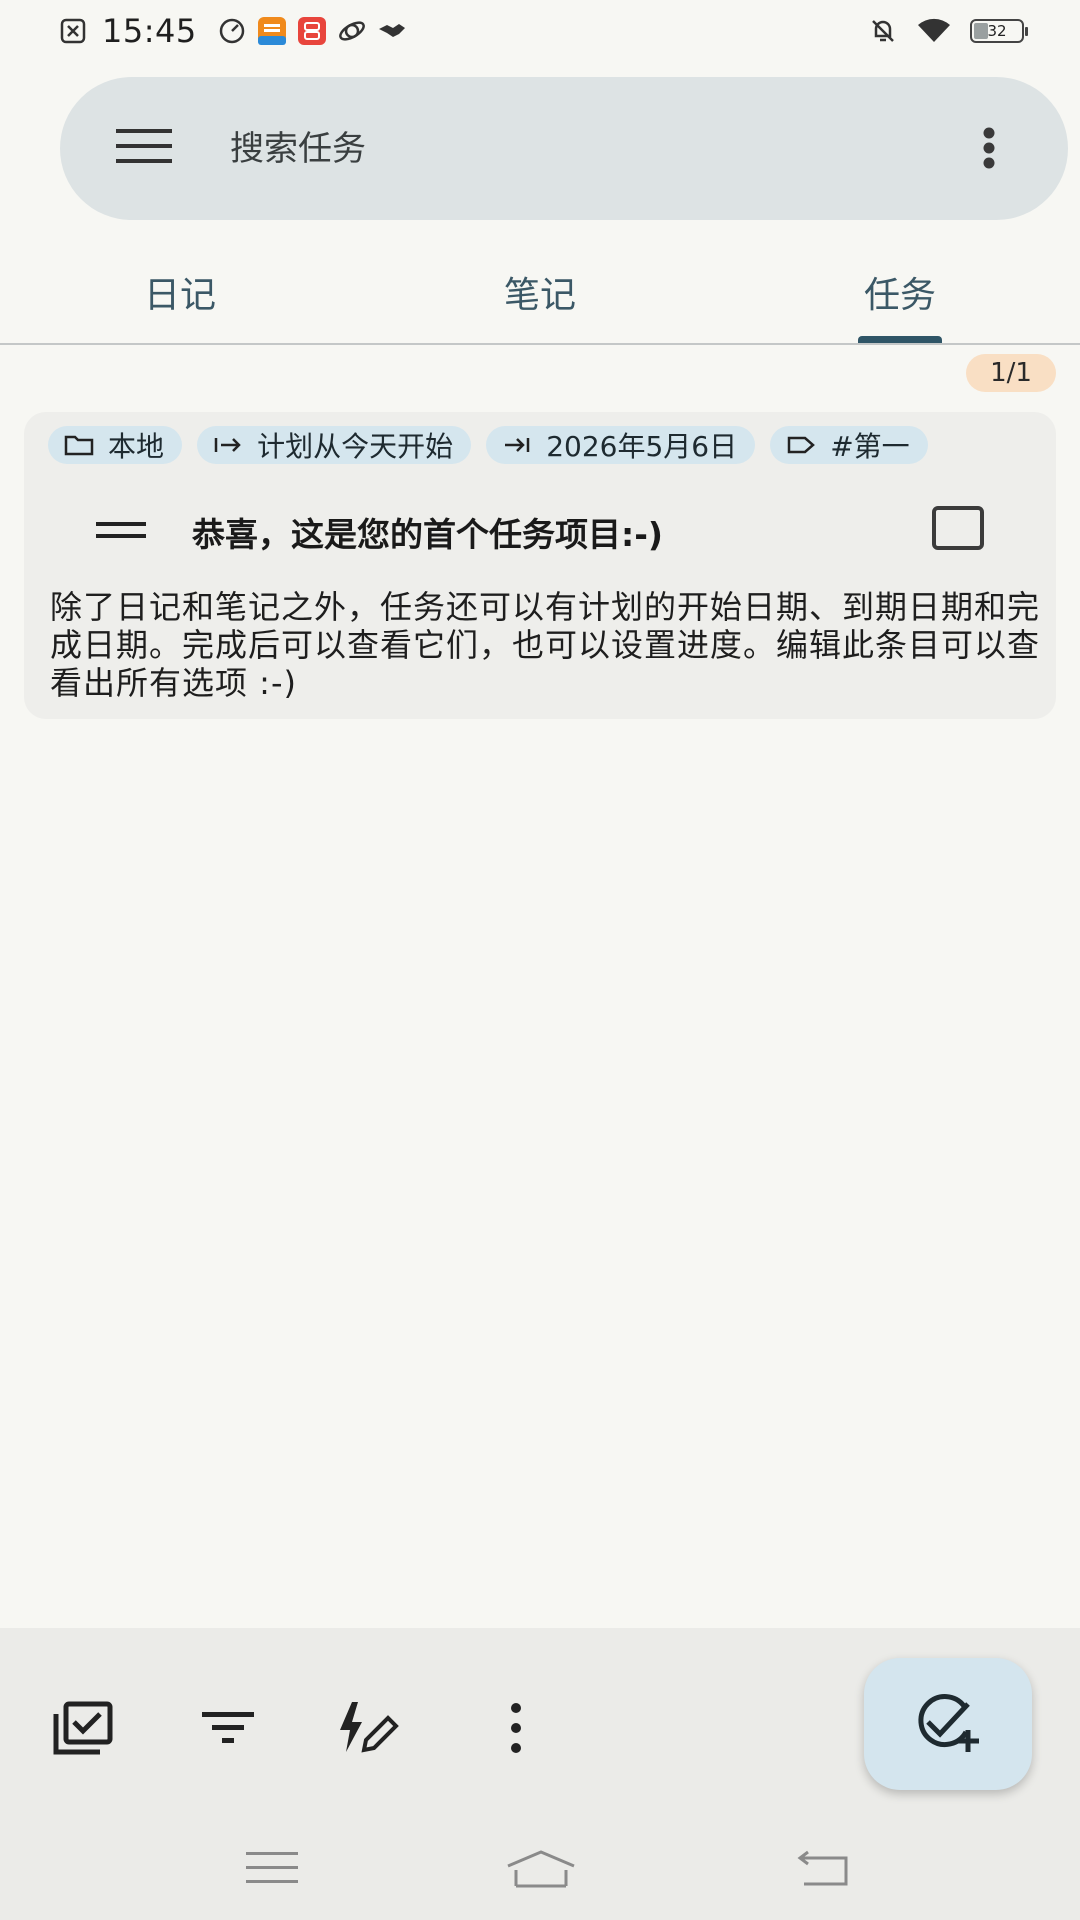 This screenshot has width=1080, height=1920. I want to click on menu-icon, so click(144, 147).